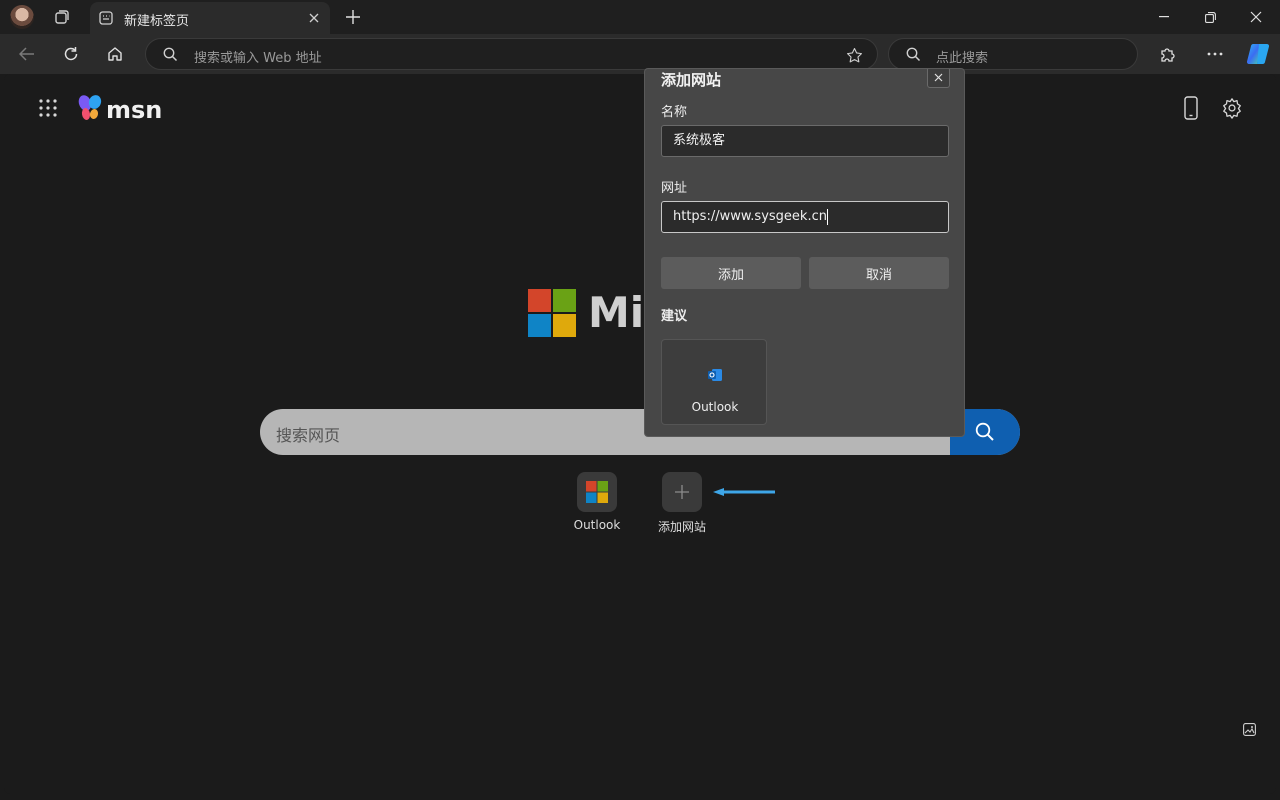 The width and height of the screenshot is (1280, 800). I want to click on tab-title: 新建标签页, so click(157, 21).